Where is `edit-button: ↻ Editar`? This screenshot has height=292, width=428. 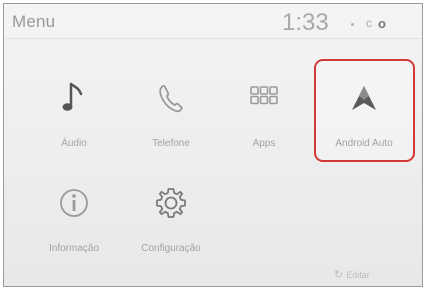 edit-button: ↻ Editar is located at coordinates (352, 274).